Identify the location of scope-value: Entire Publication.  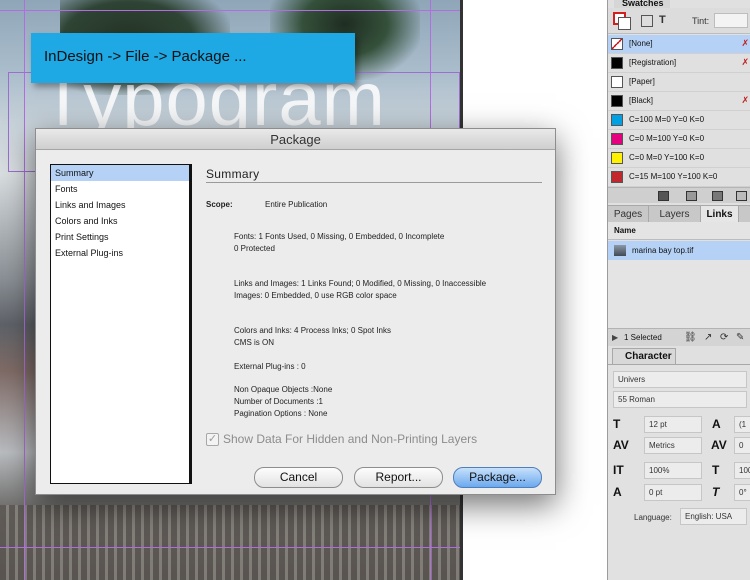
(296, 204).